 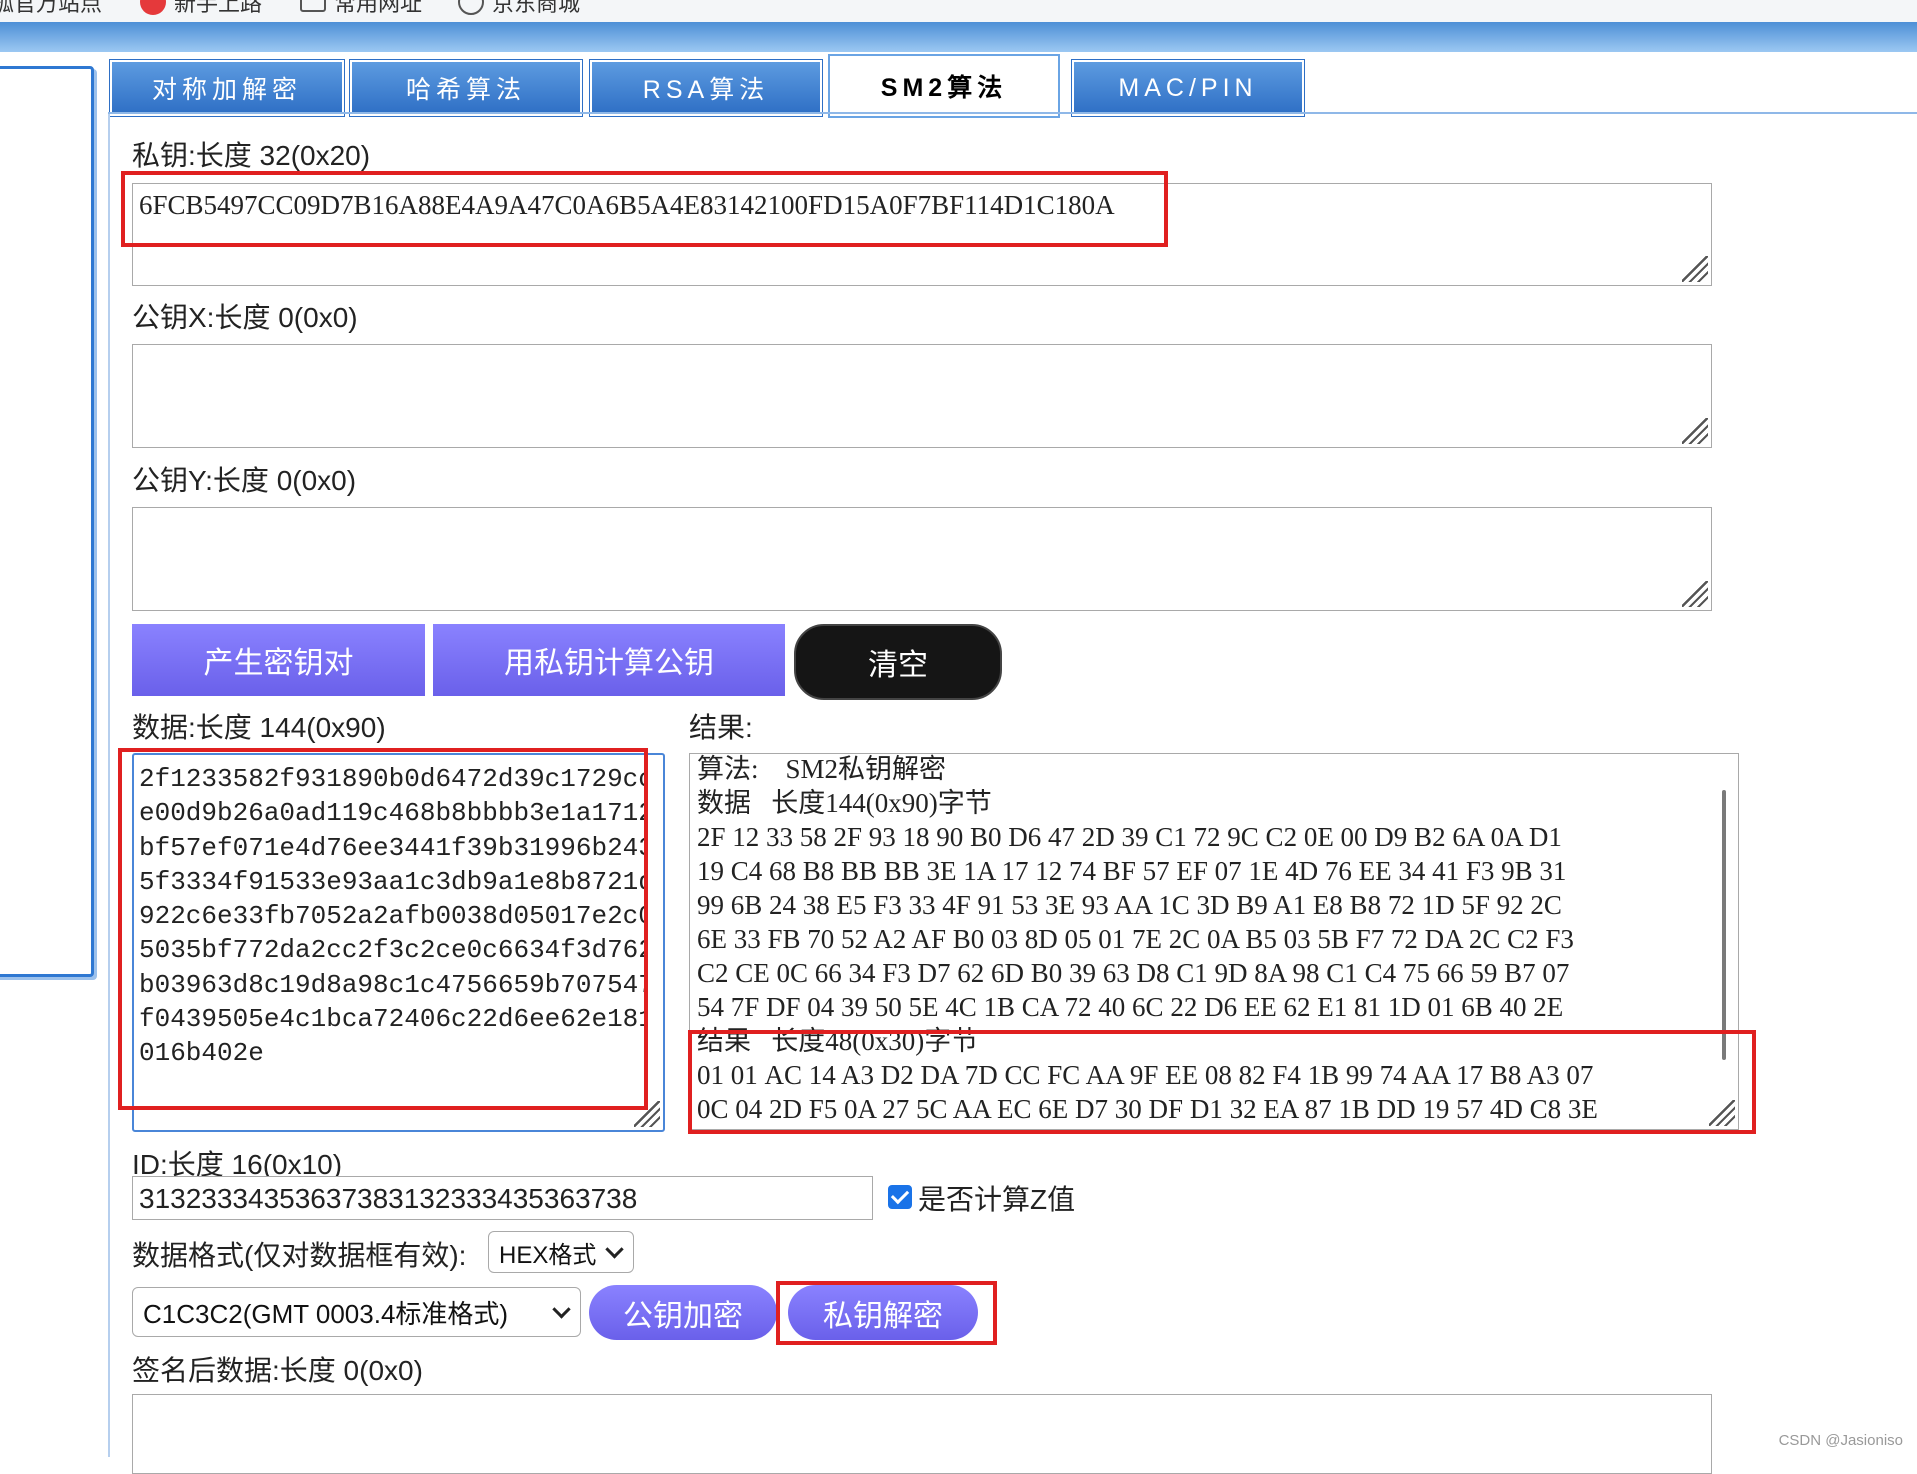 I want to click on id-input: 31323334353637383132333435363738, so click(x=502, y=1198).